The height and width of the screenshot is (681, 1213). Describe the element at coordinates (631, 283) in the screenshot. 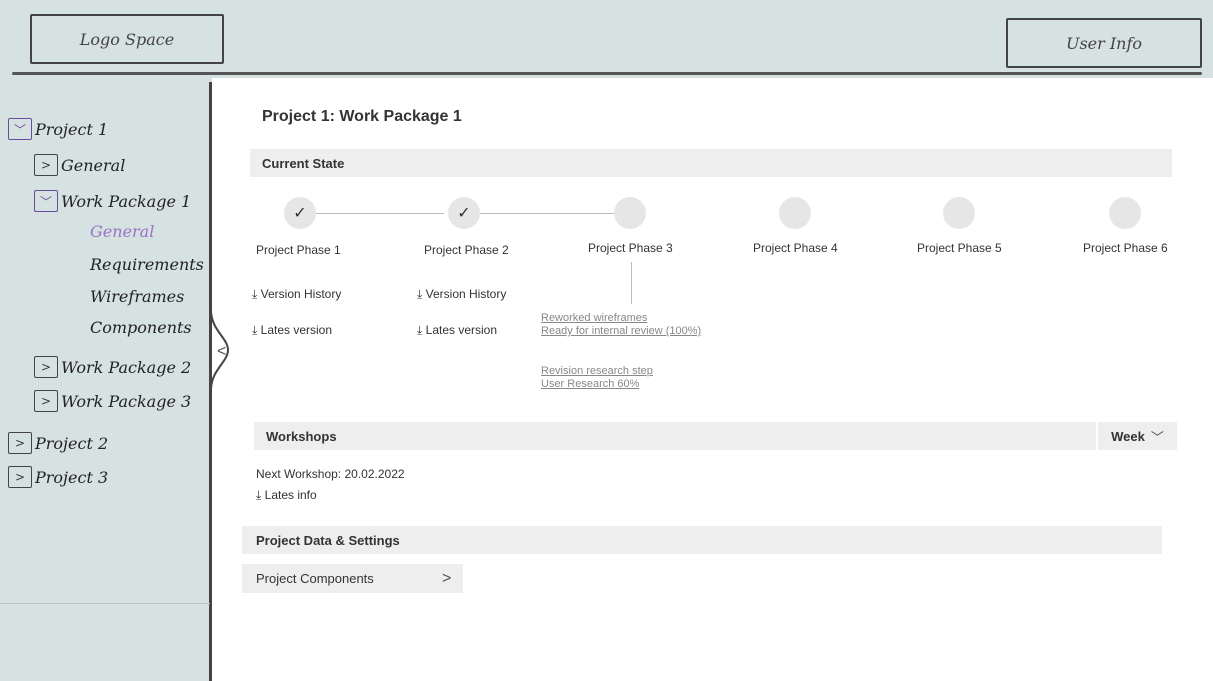

I see `phase-3-connector` at that location.